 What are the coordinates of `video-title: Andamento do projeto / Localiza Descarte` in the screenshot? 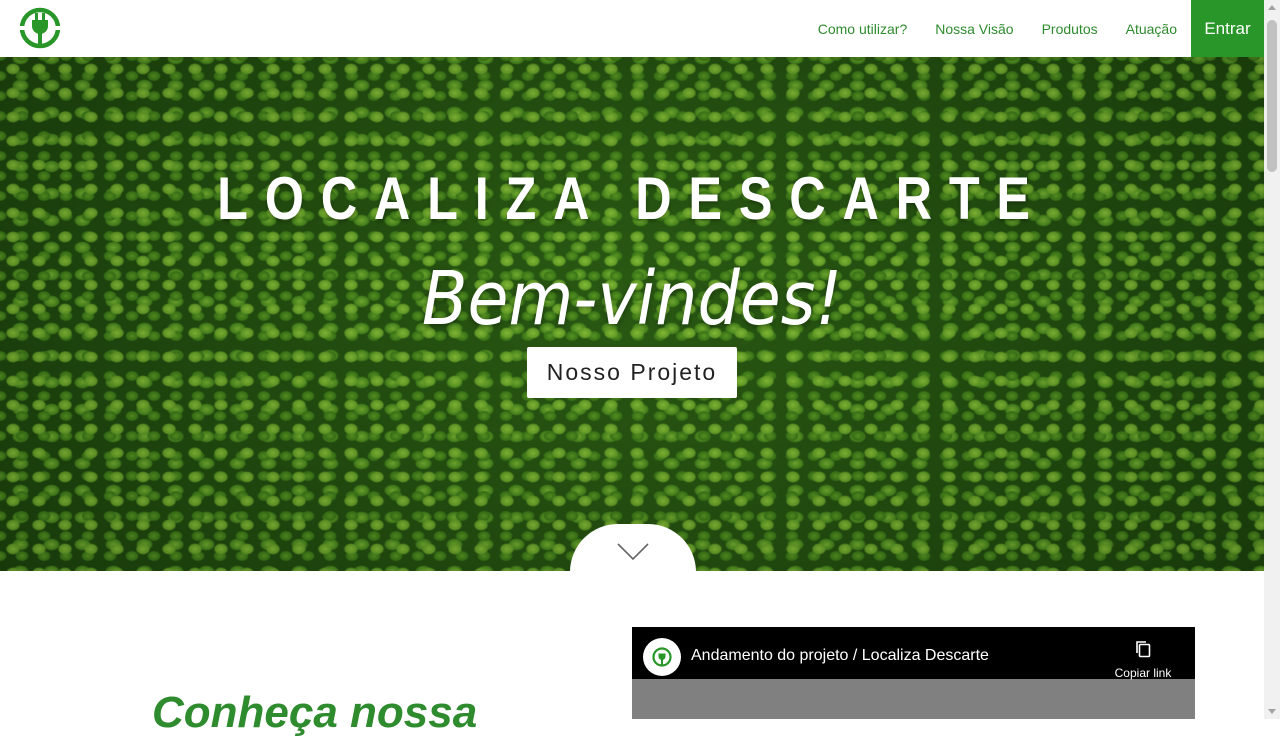 It's located at (840, 656).